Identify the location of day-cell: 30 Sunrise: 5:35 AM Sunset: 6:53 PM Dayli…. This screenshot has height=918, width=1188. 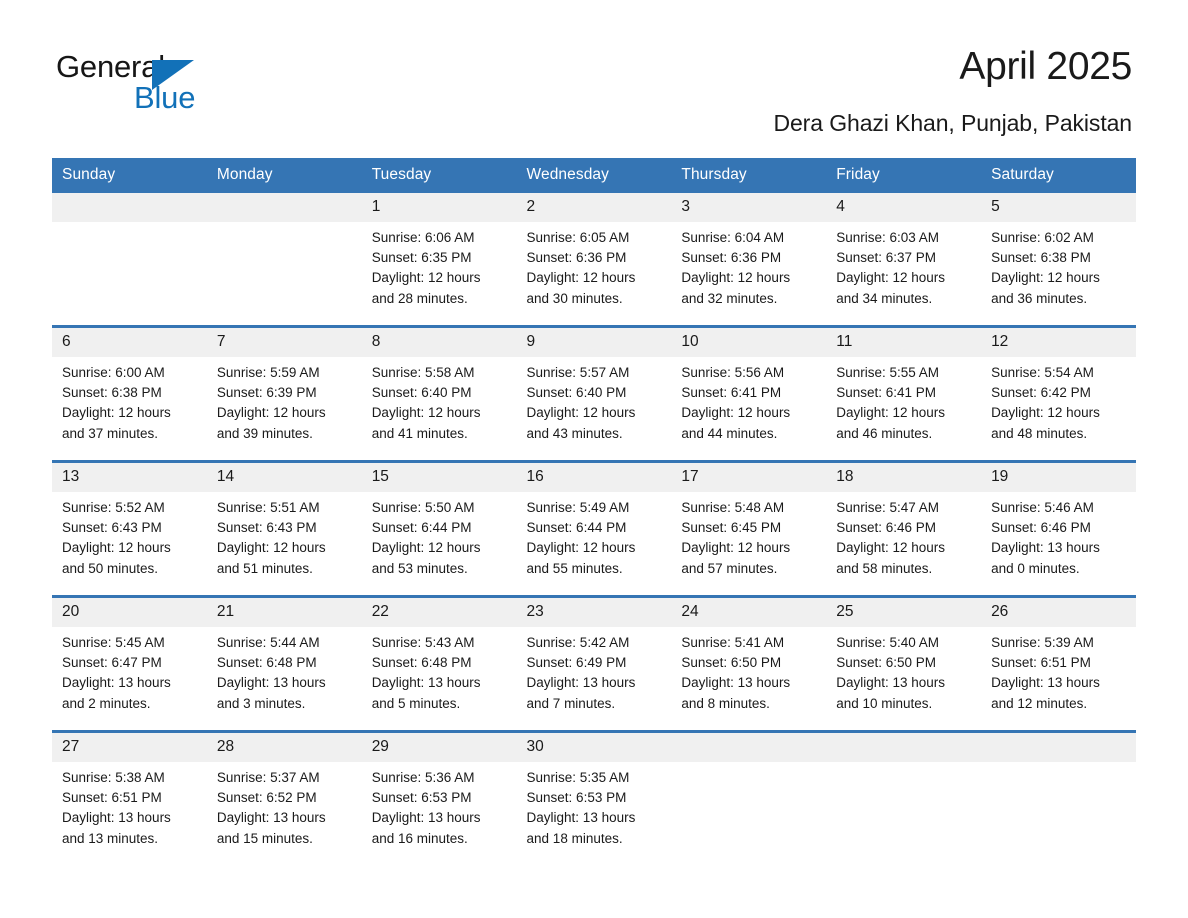
(594, 797).